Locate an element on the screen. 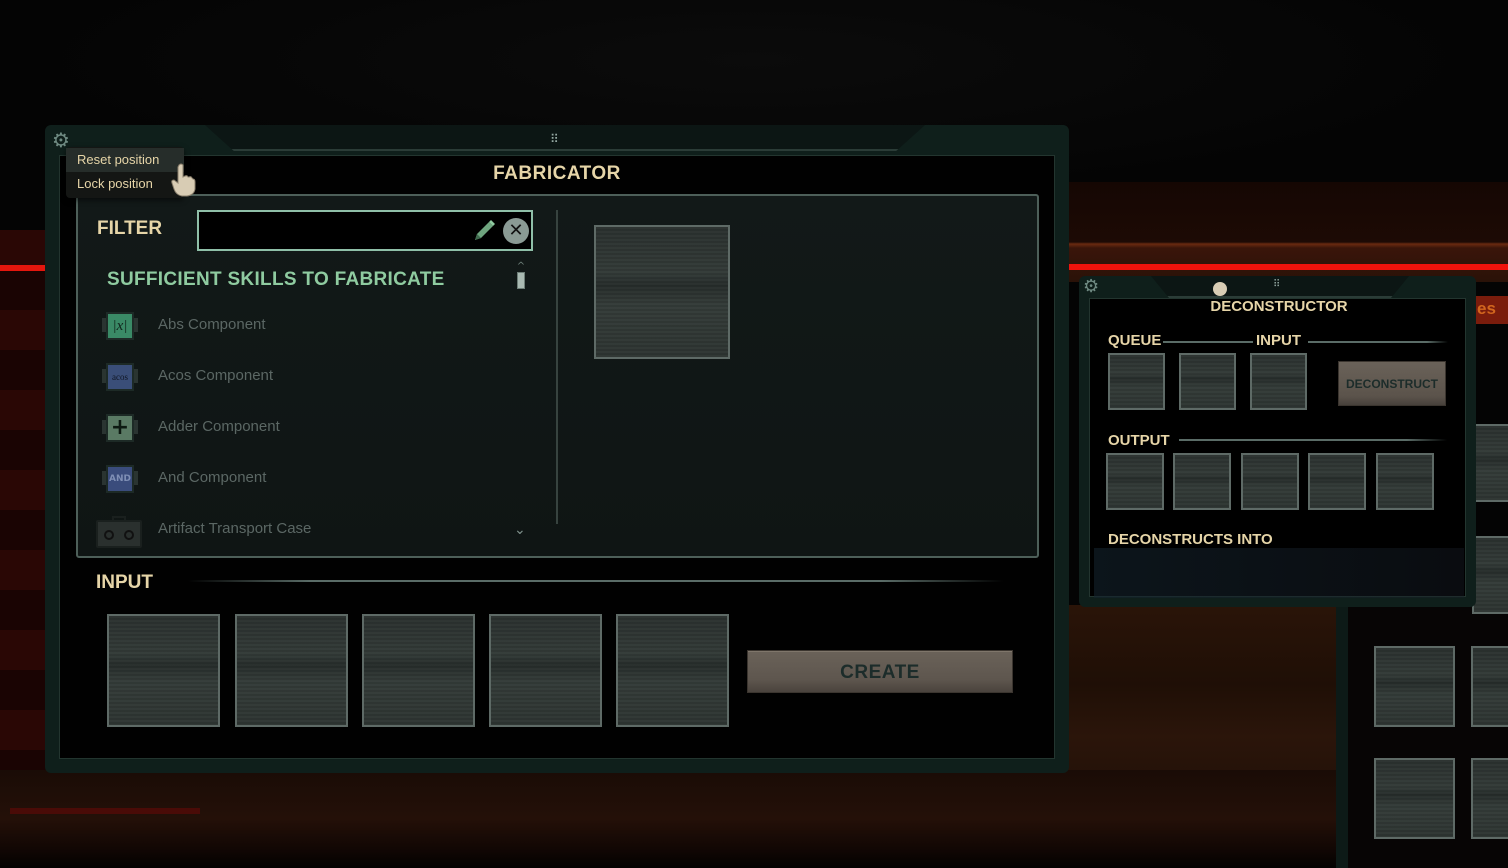  list-item: |x| Abs Component is located at coordinates (308, 326).